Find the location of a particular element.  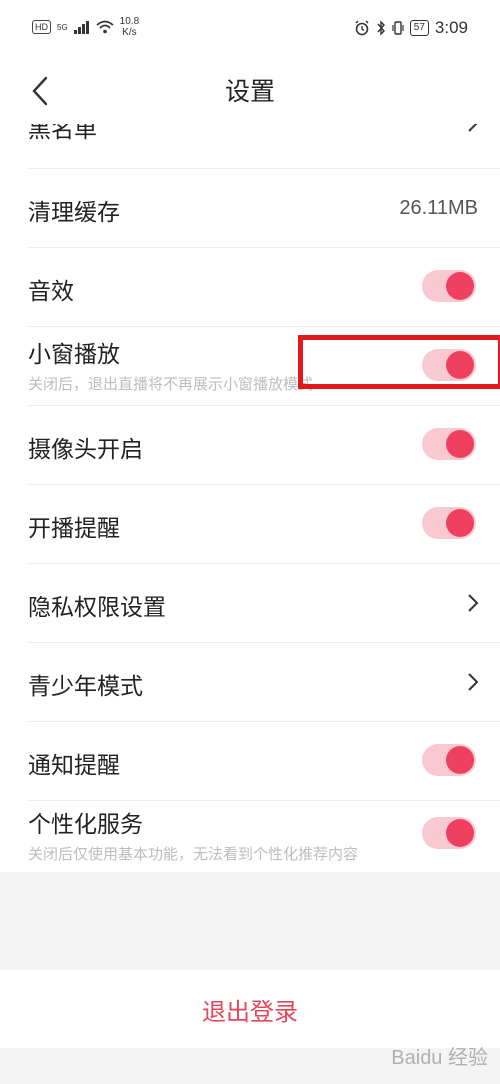

status-bar: HD 5G 10.8 K/s 57 3:09 is located at coordinates (250, 29).